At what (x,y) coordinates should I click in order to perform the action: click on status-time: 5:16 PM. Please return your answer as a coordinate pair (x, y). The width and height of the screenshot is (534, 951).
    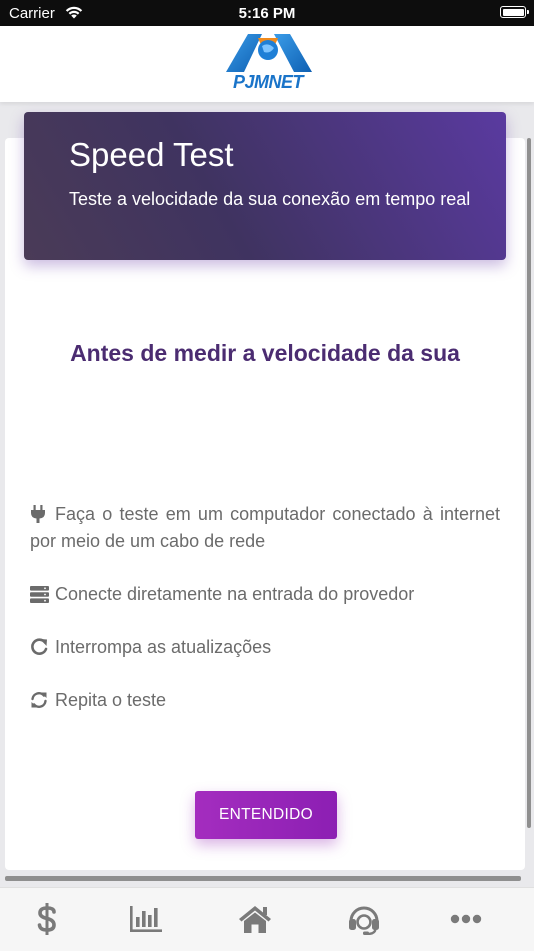
    Looking at the image, I should click on (267, 13).